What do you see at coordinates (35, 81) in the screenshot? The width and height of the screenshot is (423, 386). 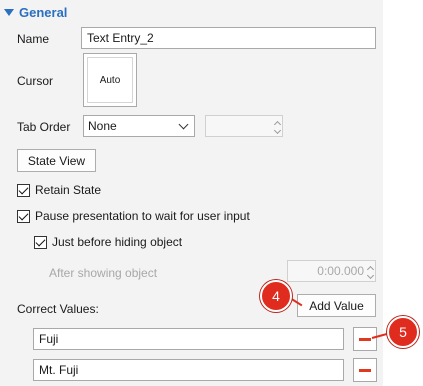 I see `cursor-label: Cursor` at bounding box center [35, 81].